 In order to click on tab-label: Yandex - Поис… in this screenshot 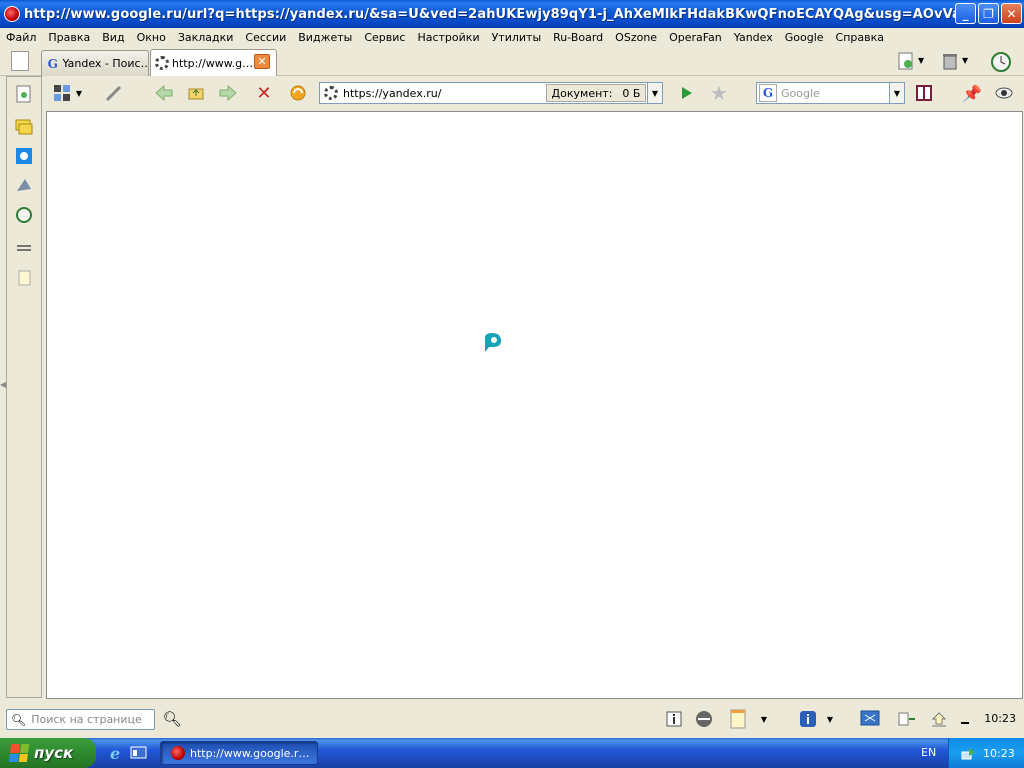, I will do `click(105, 63)`.